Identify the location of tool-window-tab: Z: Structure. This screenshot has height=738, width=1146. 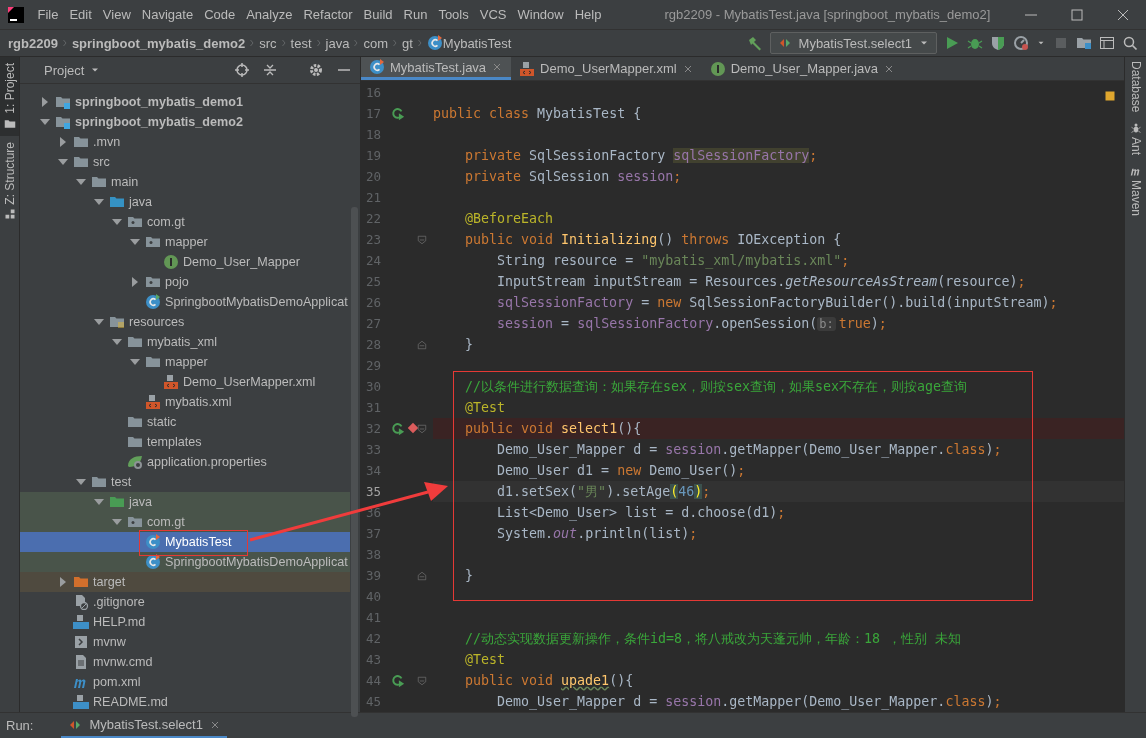
(9, 181).